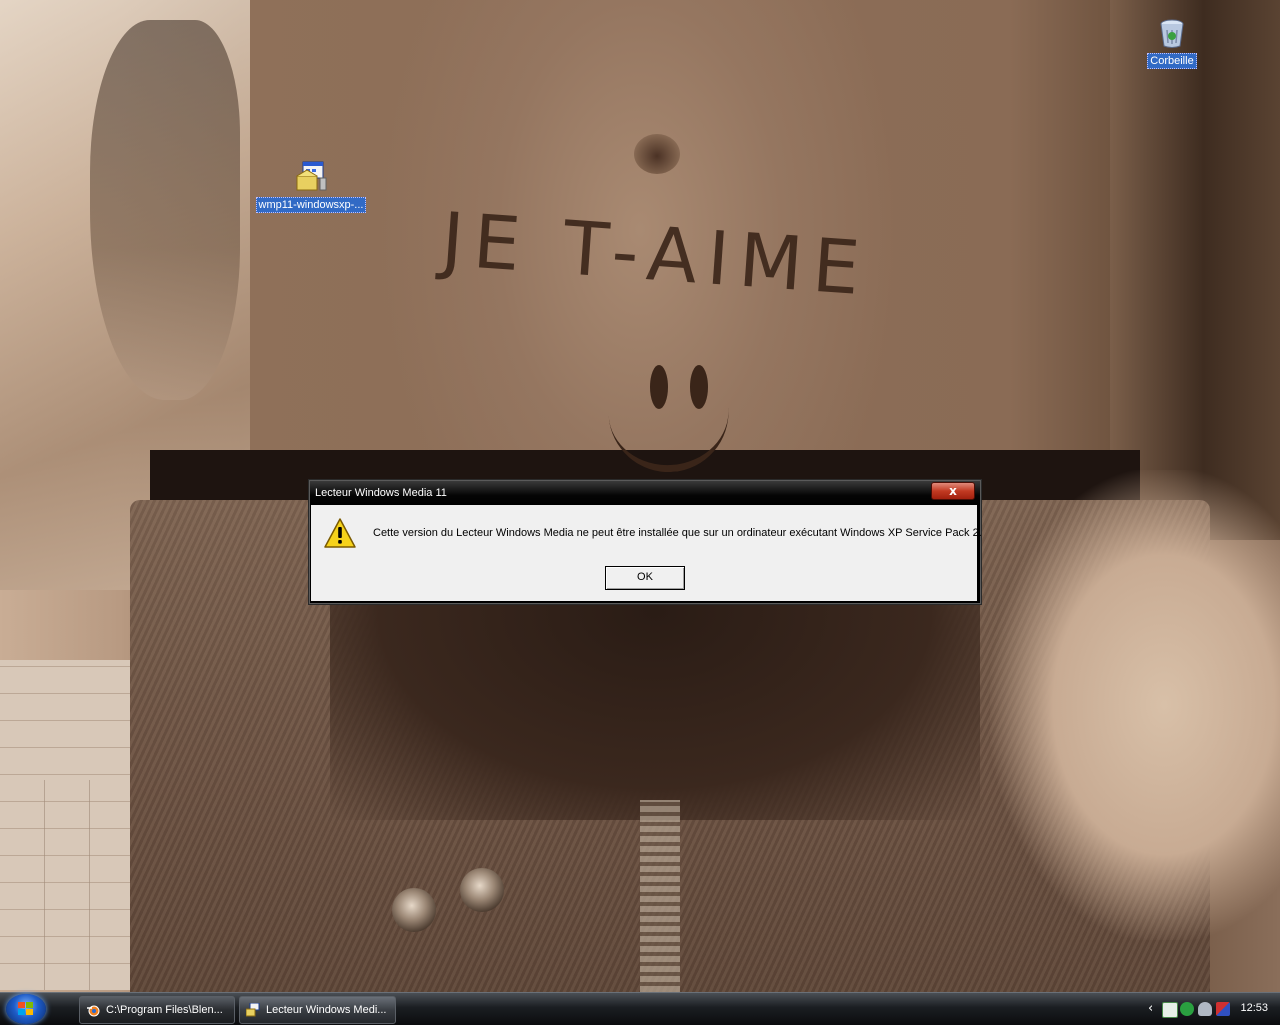 The image size is (1280, 1025). I want to click on close-button: x, so click(953, 491).